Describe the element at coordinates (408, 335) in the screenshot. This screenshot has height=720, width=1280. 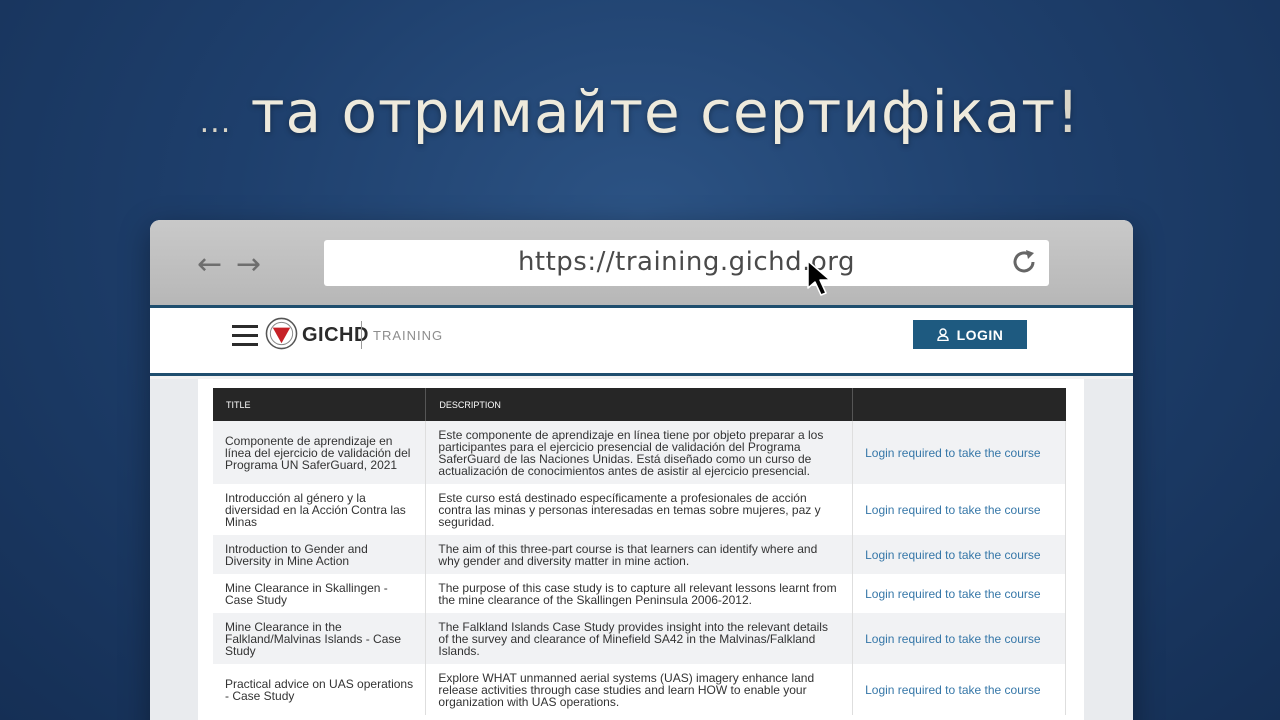
I see `site-section-label: TRAINING` at that location.